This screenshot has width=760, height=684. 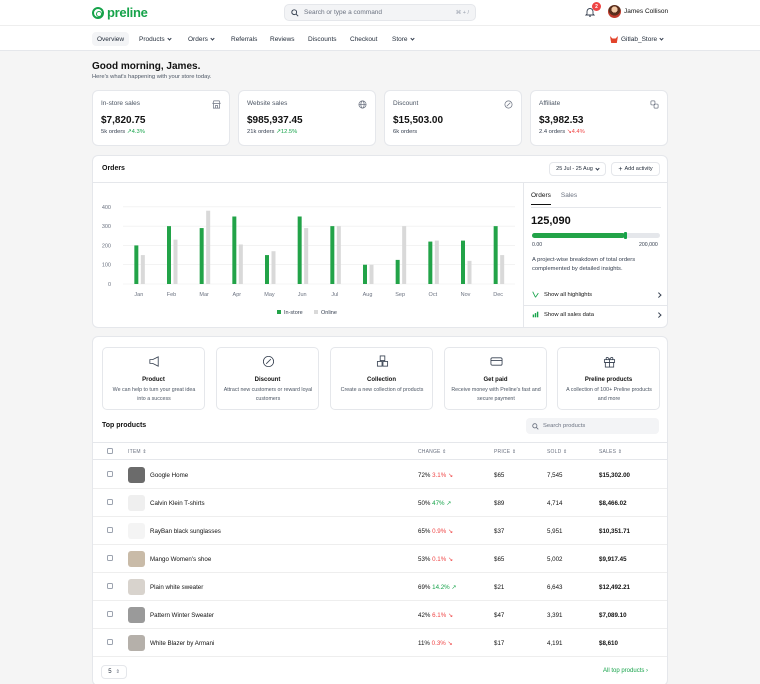 I want to click on nav-products: Products, so click(x=155, y=39).